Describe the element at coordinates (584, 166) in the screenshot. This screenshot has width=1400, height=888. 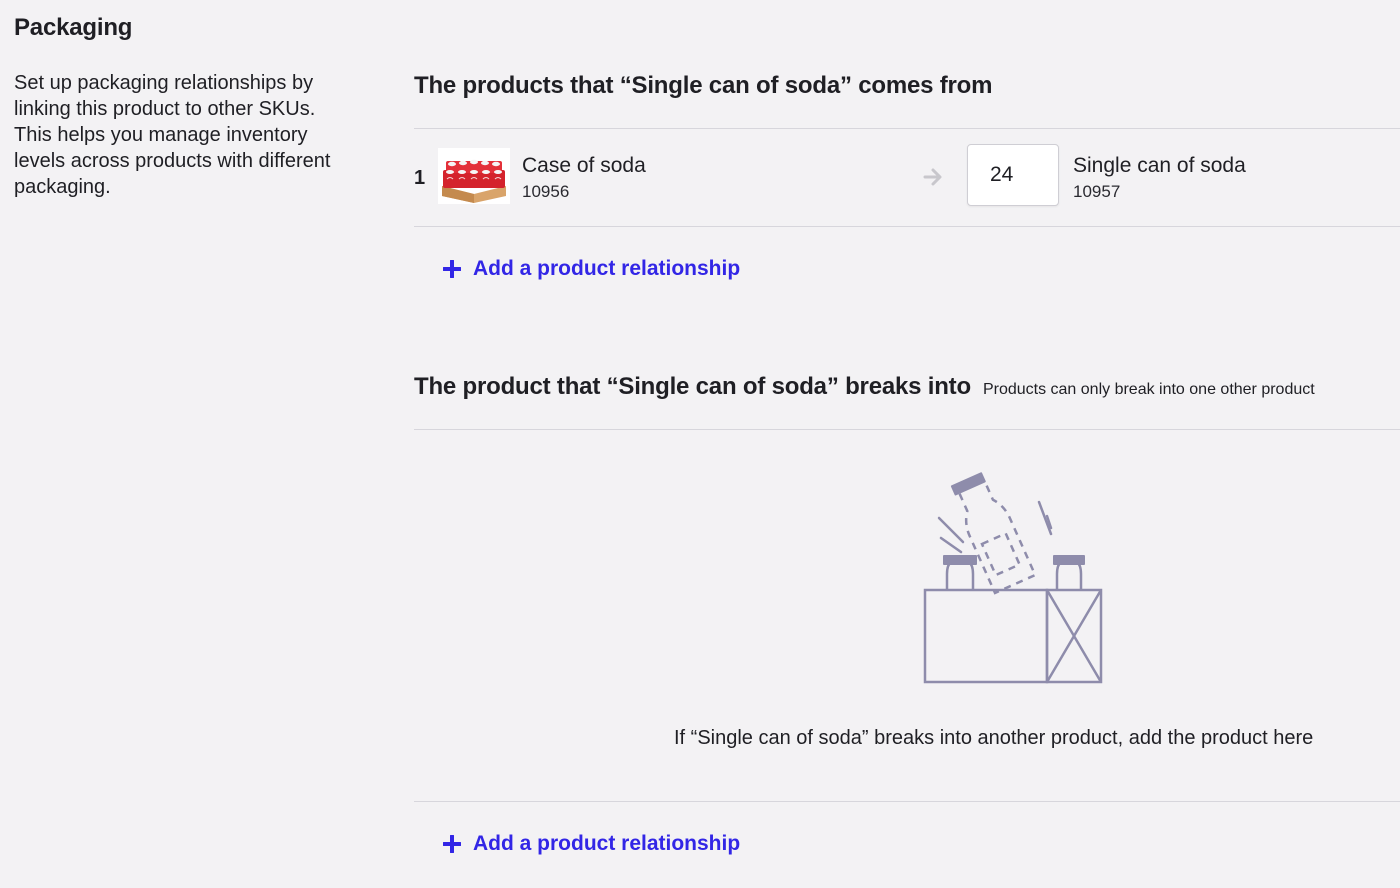
I see `source-product-name: Case of soda` at that location.